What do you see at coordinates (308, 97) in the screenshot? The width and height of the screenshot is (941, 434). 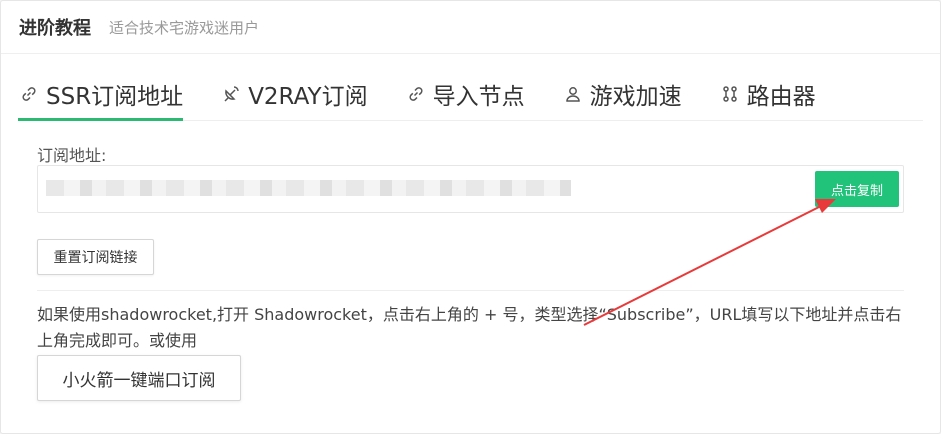 I see `tab-label: V2RAY订阅` at bounding box center [308, 97].